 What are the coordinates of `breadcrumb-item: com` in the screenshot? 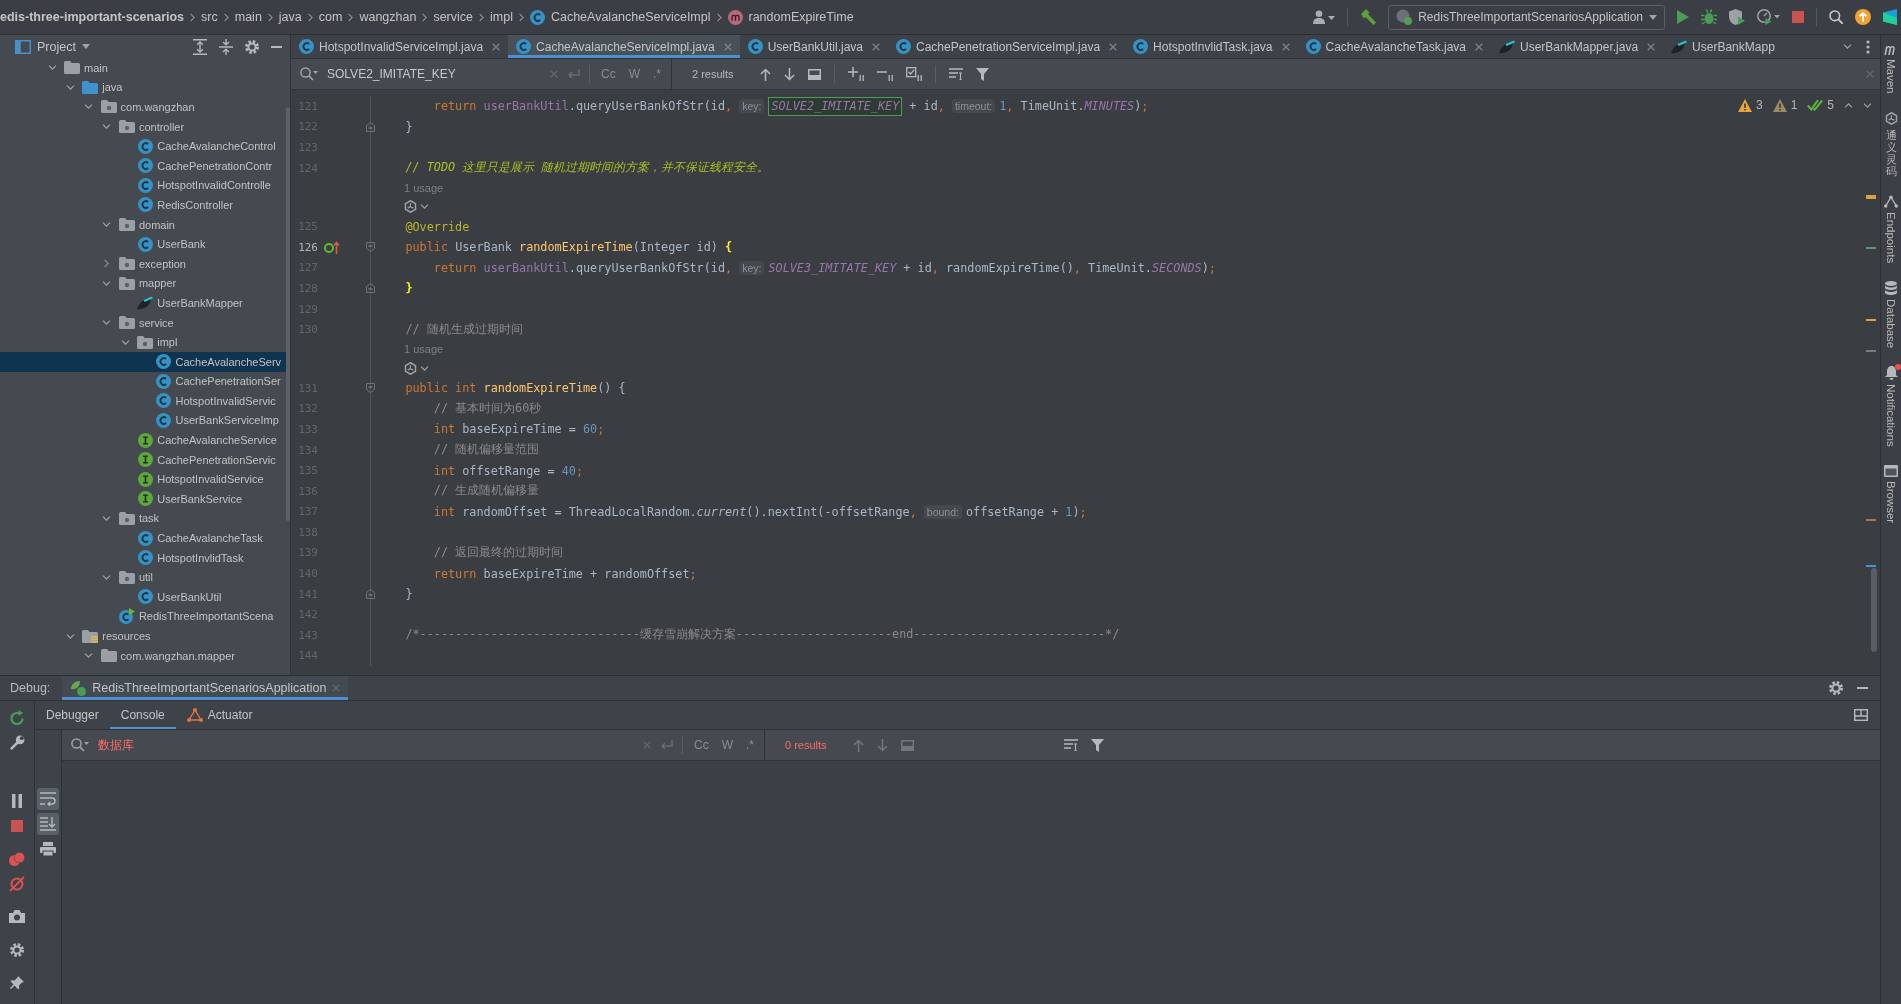 It's located at (330, 17).